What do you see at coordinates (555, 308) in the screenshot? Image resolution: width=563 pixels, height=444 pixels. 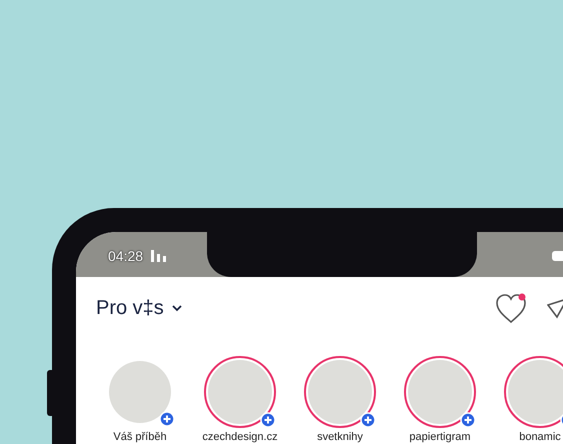 I see `send-icon` at bounding box center [555, 308].